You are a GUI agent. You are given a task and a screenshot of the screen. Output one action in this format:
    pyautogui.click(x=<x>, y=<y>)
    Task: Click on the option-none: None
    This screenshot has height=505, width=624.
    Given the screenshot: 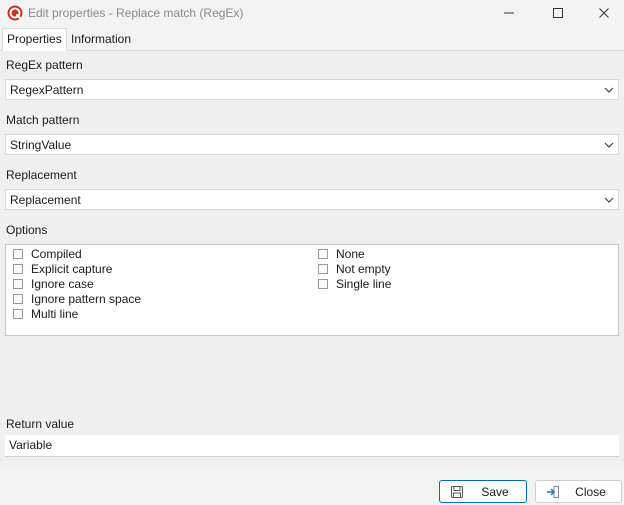 What is the action you would take?
    pyautogui.click(x=341, y=254)
    